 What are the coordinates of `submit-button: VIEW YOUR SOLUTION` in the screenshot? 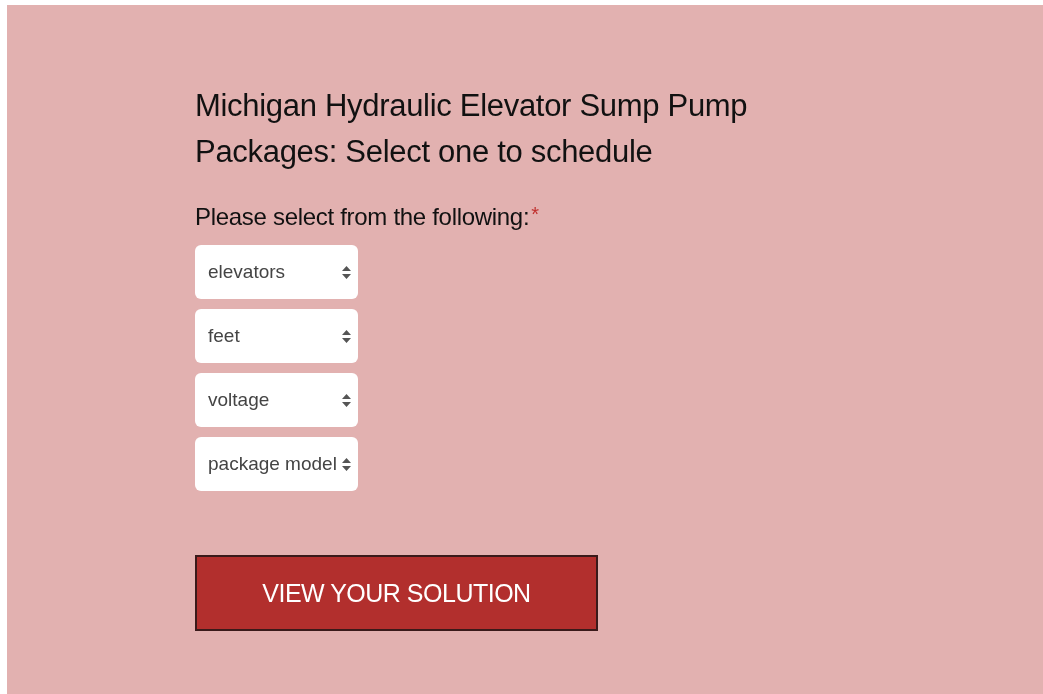 It's located at (396, 593).